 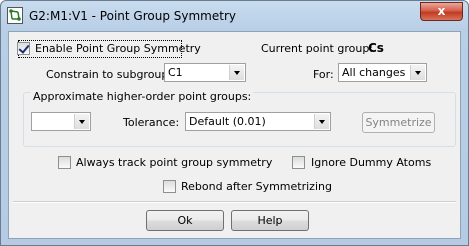 I want to click on constrain-subgroup-value: C1, so click(x=175, y=72).